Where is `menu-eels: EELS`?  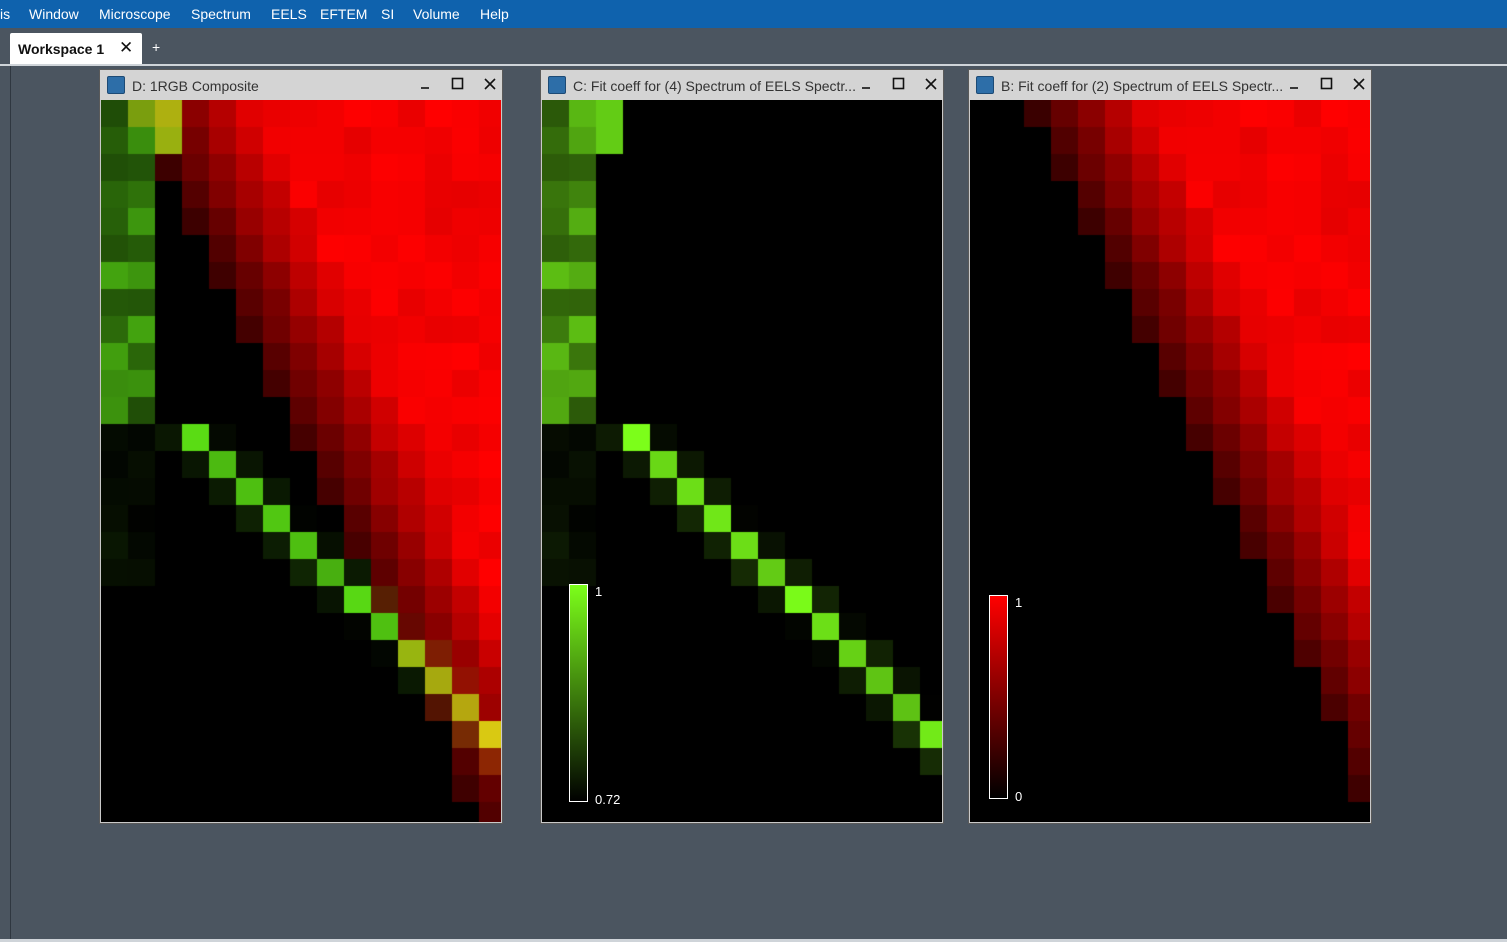
menu-eels: EELS is located at coordinates (289, 14).